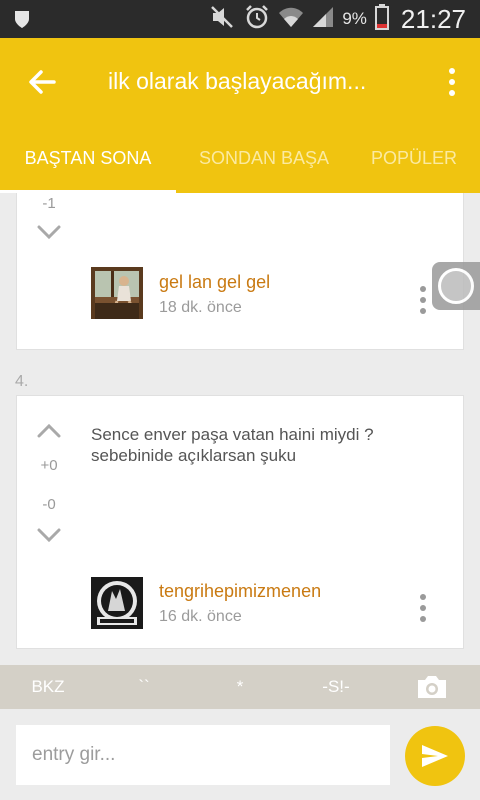 This screenshot has height=800, width=480. Describe the element at coordinates (200, 307) in the screenshot. I see `entry-time: 18 dk. önce` at that location.